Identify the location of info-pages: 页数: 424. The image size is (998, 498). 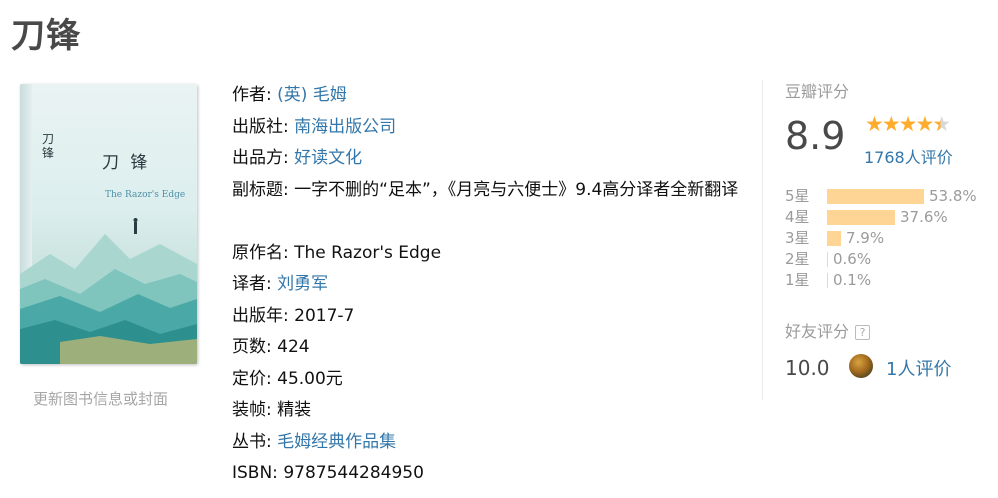
(492, 348).